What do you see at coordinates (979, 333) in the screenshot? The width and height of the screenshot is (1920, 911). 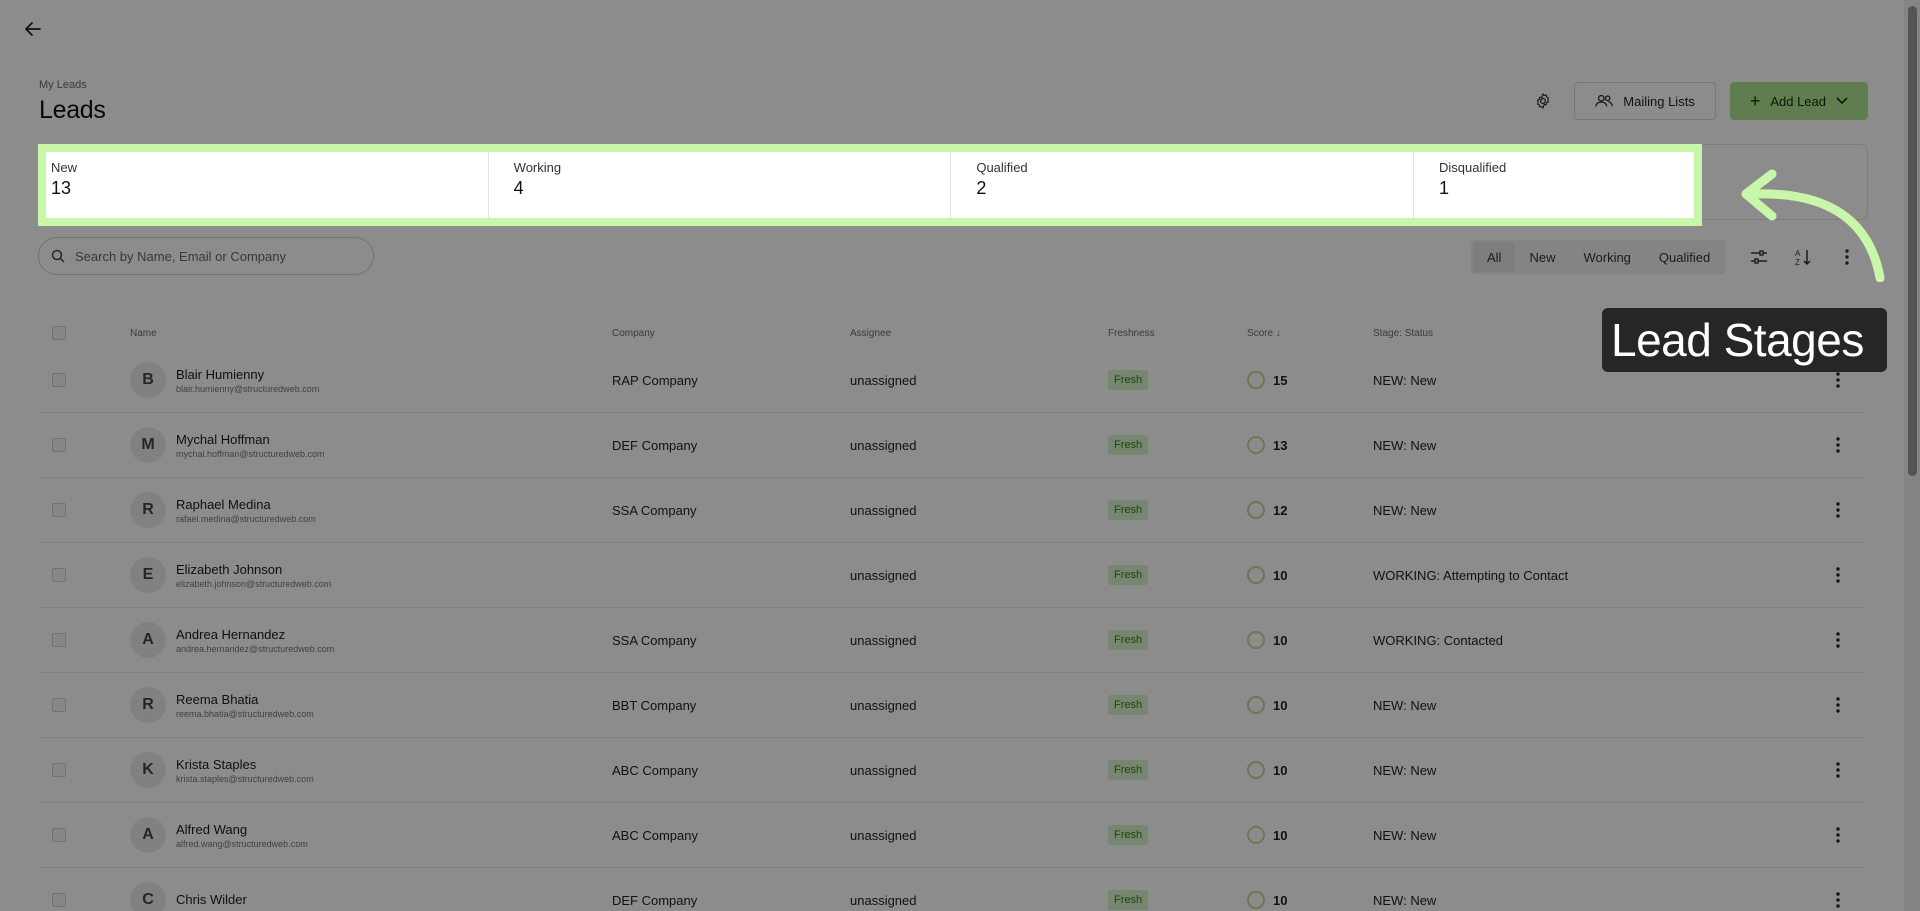 I see `column-header-assignee: Assignee` at bounding box center [979, 333].